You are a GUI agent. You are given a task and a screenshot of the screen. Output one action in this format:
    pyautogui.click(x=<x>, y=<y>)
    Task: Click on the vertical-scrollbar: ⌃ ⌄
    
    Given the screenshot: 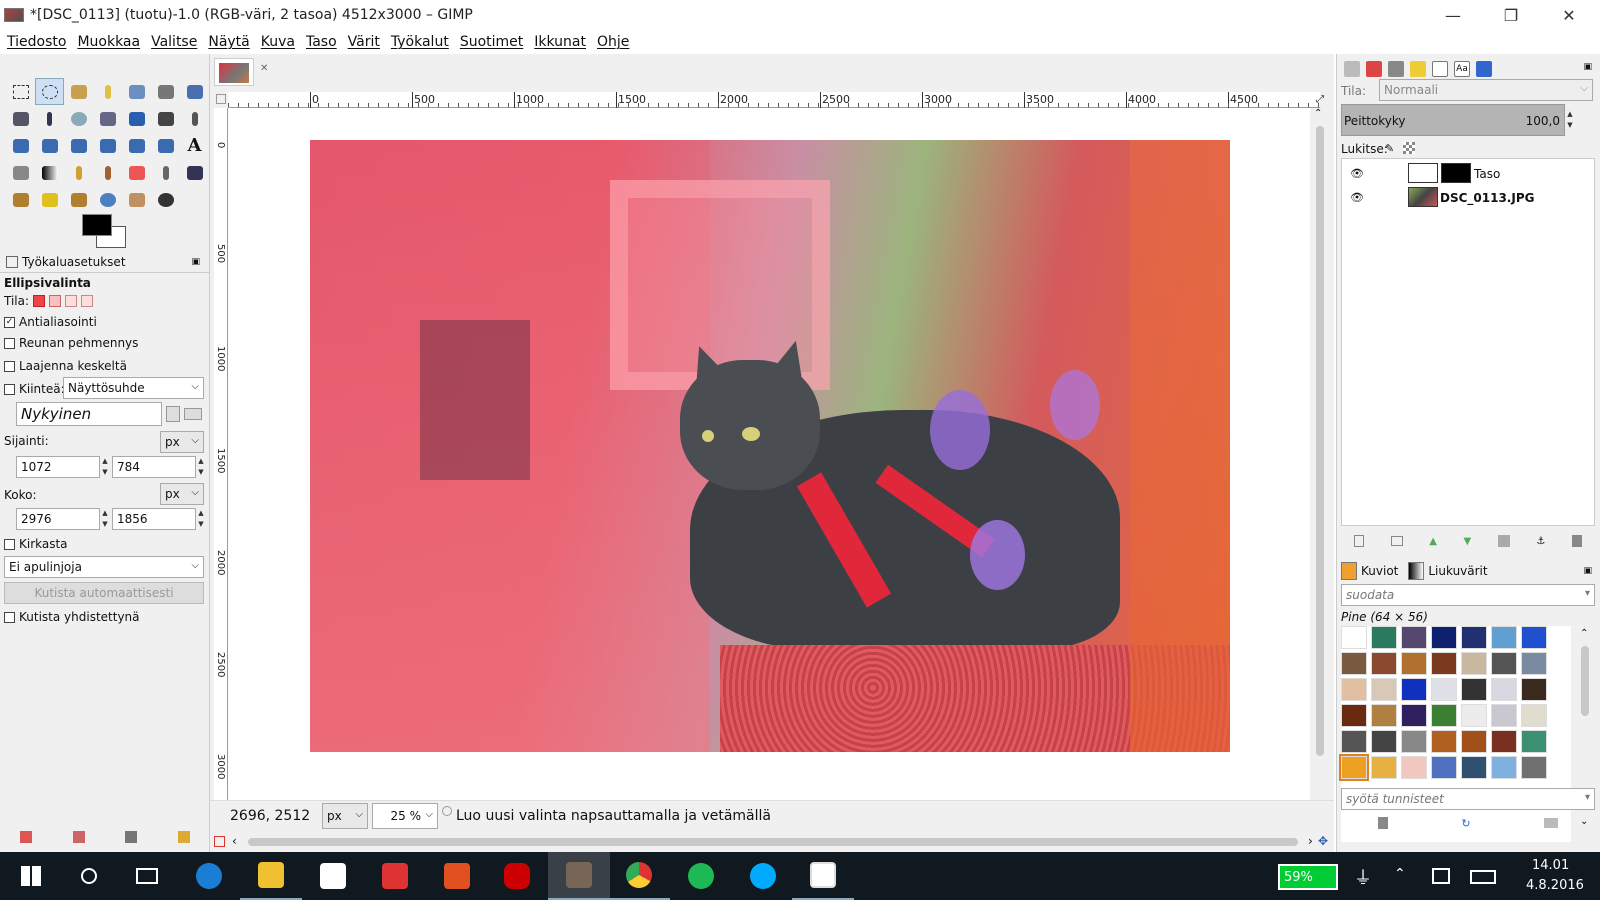 What is the action you would take?
    pyautogui.click(x=1320, y=468)
    